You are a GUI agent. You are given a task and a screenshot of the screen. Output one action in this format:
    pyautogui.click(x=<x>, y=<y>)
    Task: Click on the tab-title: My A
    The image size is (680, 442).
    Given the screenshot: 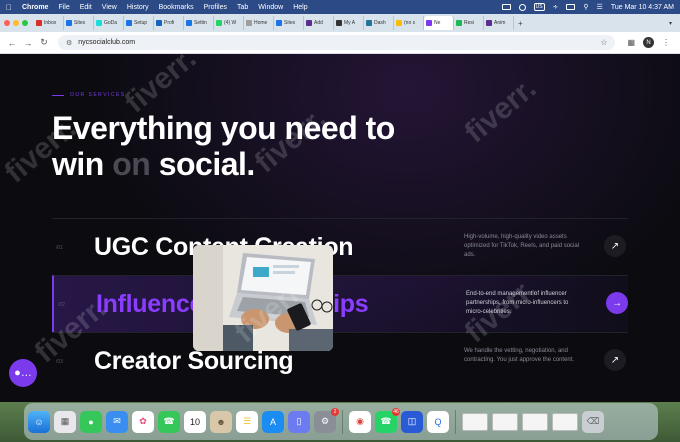 What is the action you would take?
    pyautogui.click(x=350, y=23)
    